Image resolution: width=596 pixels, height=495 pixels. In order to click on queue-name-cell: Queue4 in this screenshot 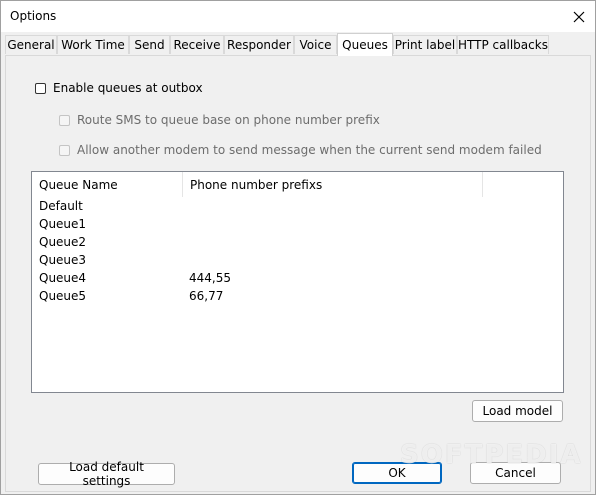, I will do `click(63, 278)`.